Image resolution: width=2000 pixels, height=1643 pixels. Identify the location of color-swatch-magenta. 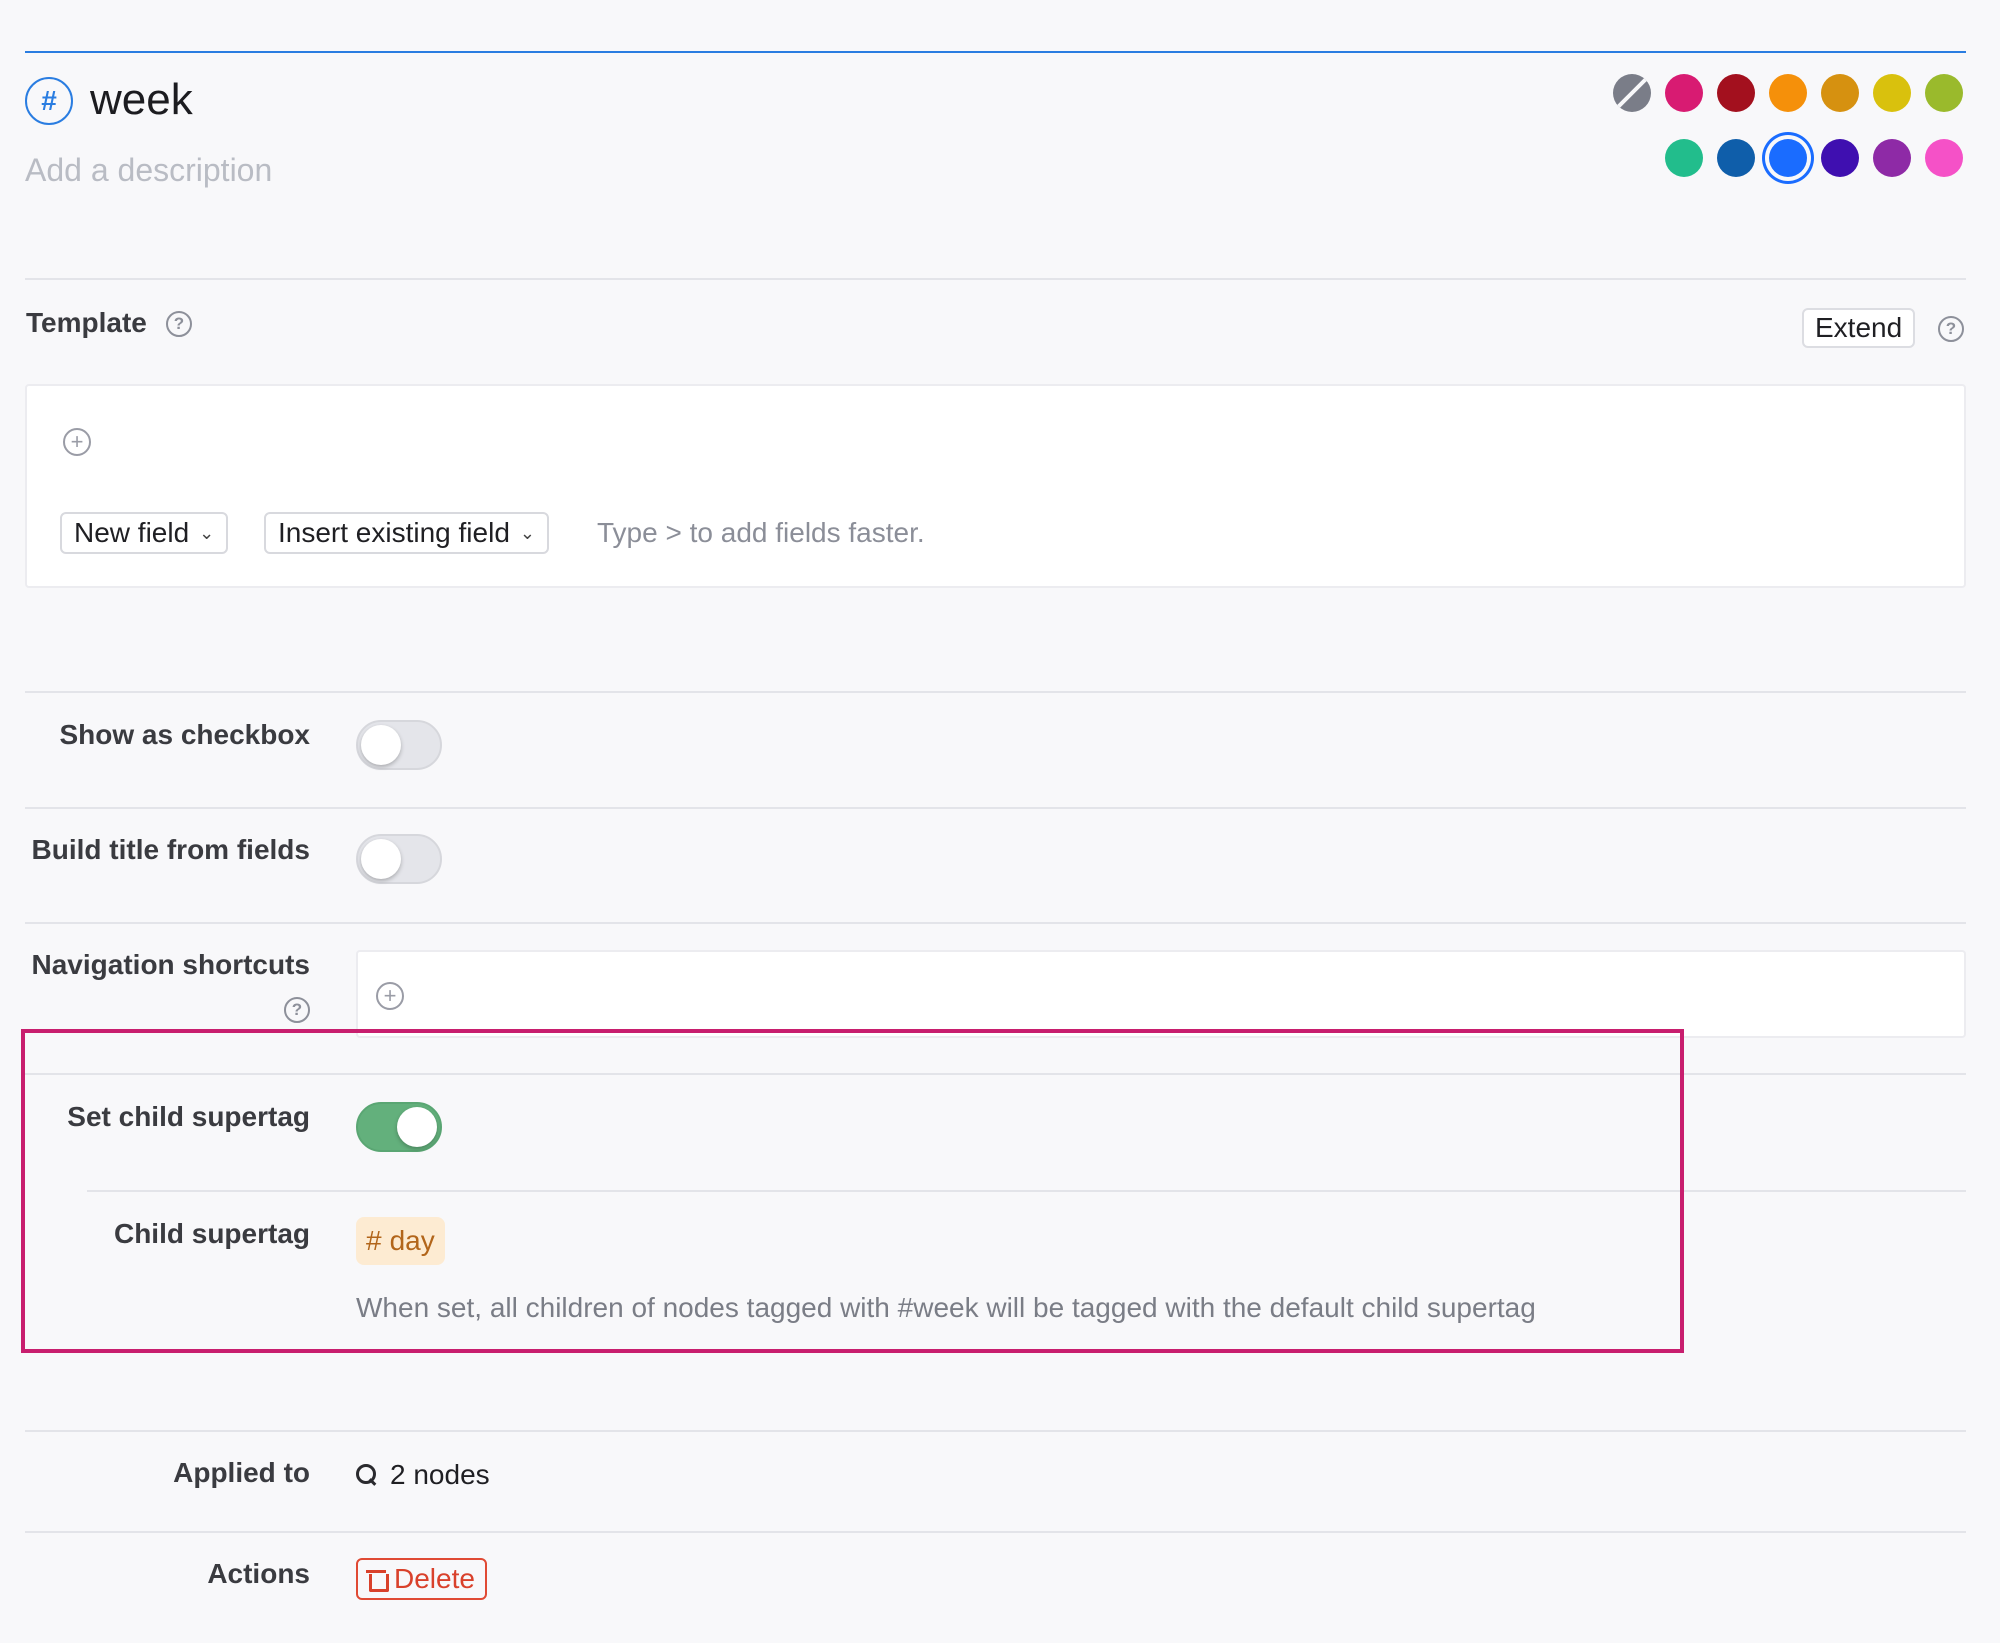
(1944, 158).